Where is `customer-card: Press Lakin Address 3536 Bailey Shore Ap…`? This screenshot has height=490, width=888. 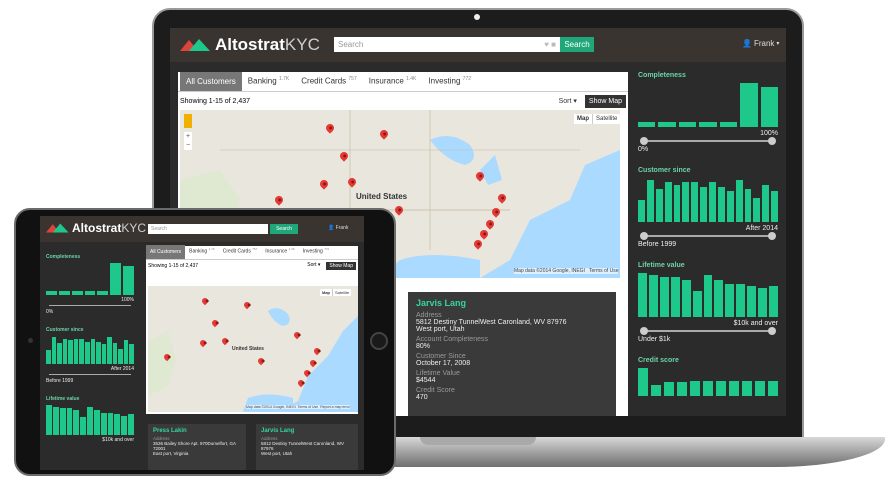
customer-card: Press Lakin Address 3536 Bailey Shore Ap… is located at coordinates (197, 447).